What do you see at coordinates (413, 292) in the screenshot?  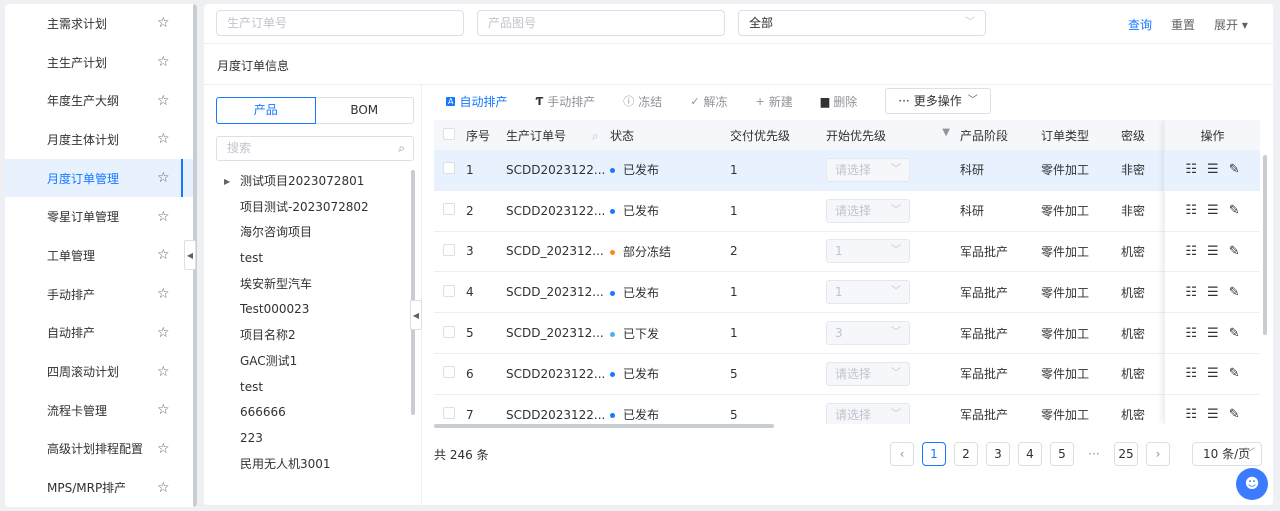 I see `tree-scrollbar` at bounding box center [413, 292].